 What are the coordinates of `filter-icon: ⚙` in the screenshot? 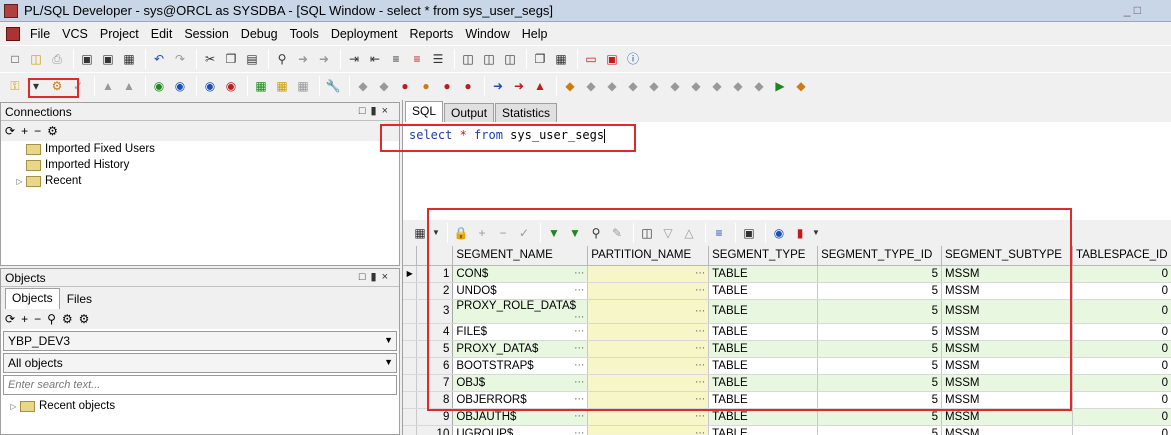 It's located at (67, 319).